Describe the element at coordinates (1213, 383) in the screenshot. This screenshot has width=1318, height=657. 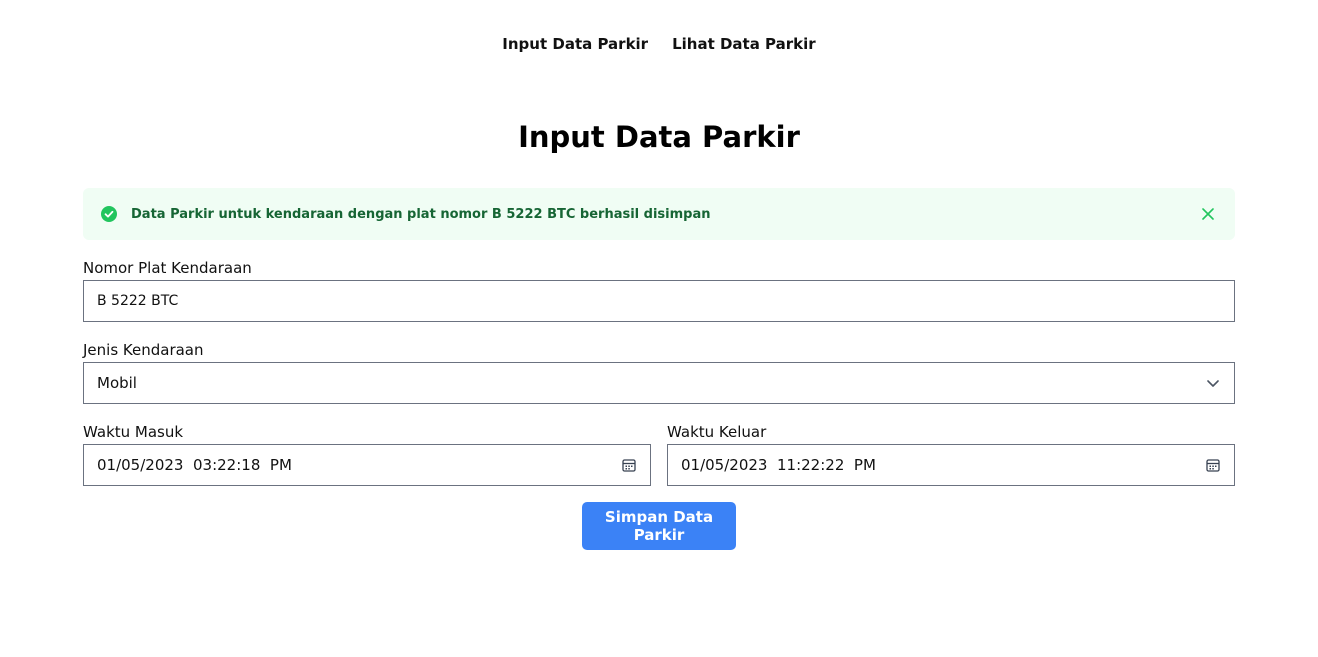
I see `chevron-down-icon` at that location.